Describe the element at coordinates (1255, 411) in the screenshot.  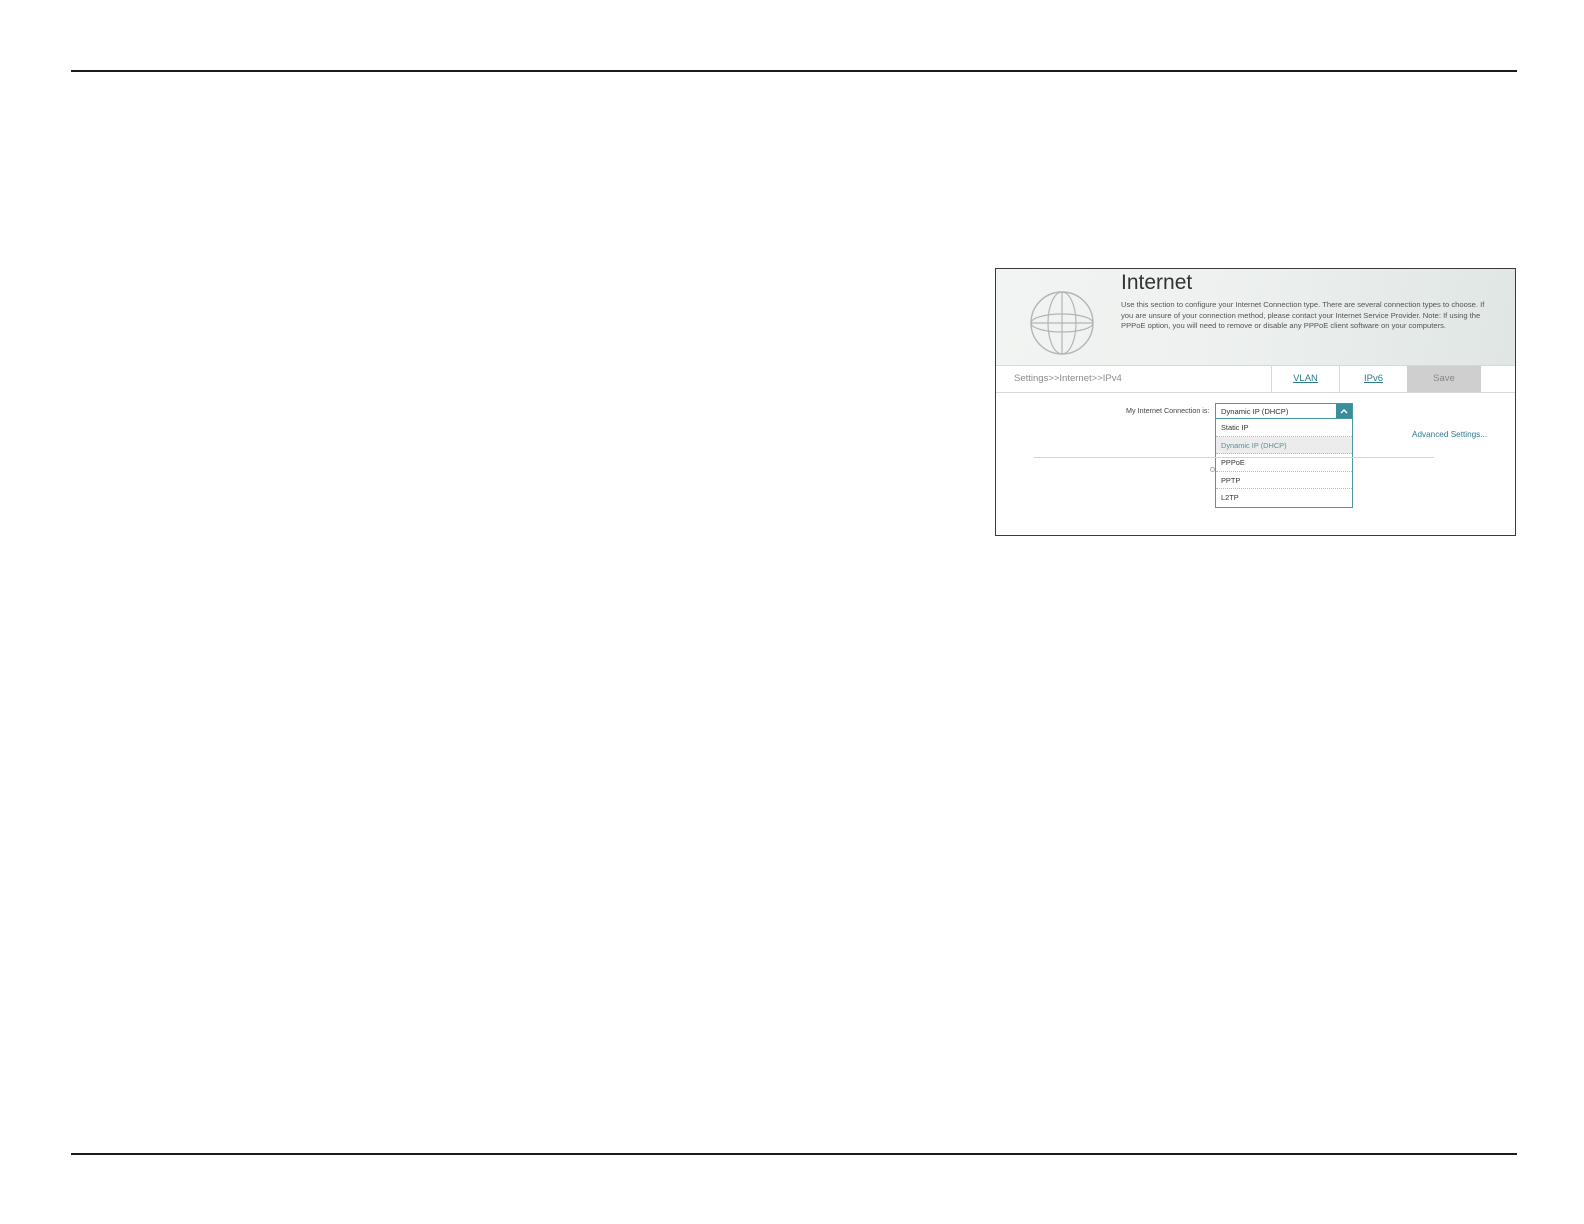
I see `connection-type-value: Dynamic IP (DHCP)` at that location.